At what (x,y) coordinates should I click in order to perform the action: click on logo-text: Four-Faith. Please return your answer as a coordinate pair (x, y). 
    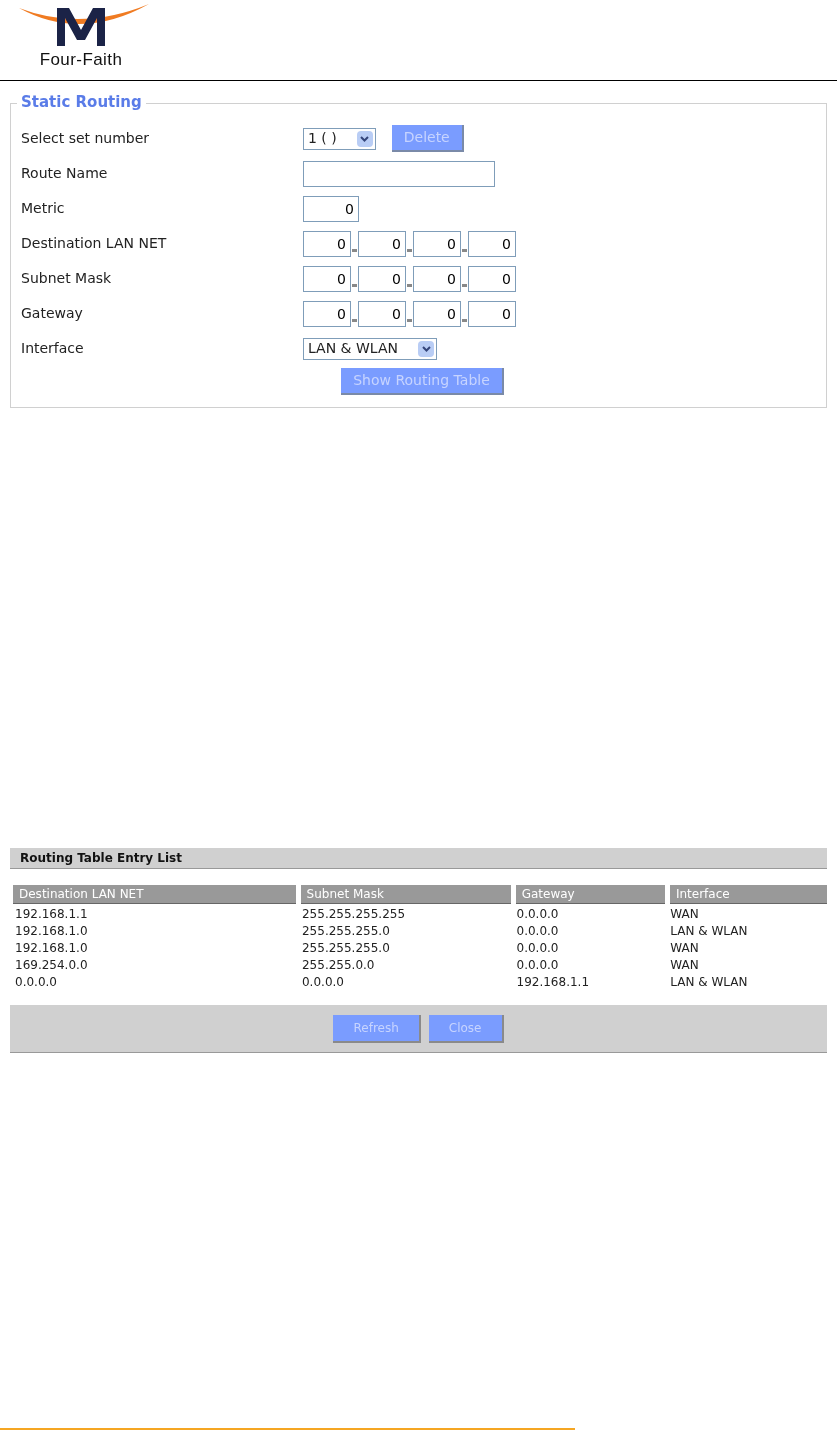
    Looking at the image, I should click on (81, 60).